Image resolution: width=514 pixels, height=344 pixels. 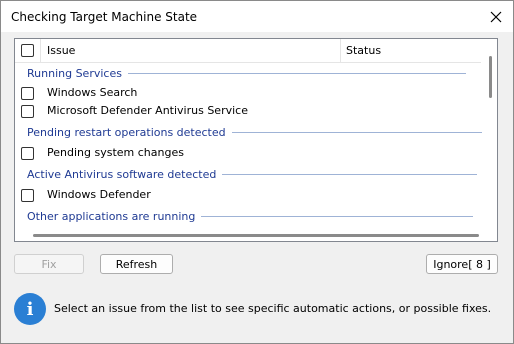 What do you see at coordinates (490, 77) in the screenshot?
I see `vertical-scroll-thumb` at bounding box center [490, 77].